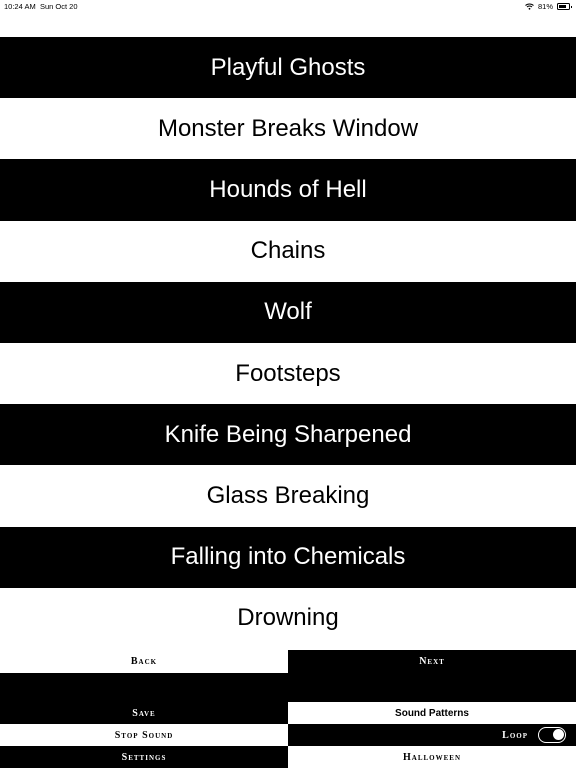 The width and height of the screenshot is (576, 768). I want to click on sound-item: Glass Breaking, so click(288, 496).